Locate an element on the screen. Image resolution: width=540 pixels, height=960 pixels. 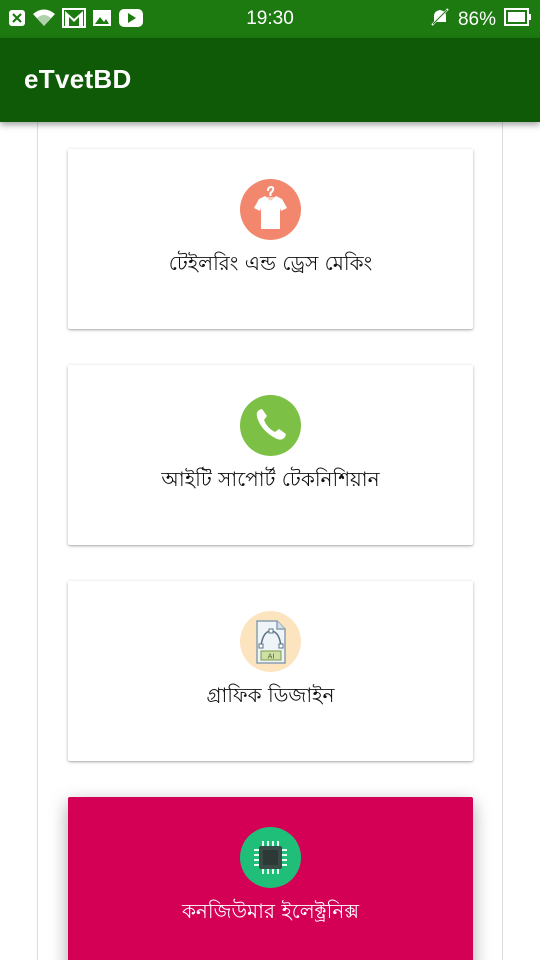
app-title: eTvetBD is located at coordinates (78, 79).